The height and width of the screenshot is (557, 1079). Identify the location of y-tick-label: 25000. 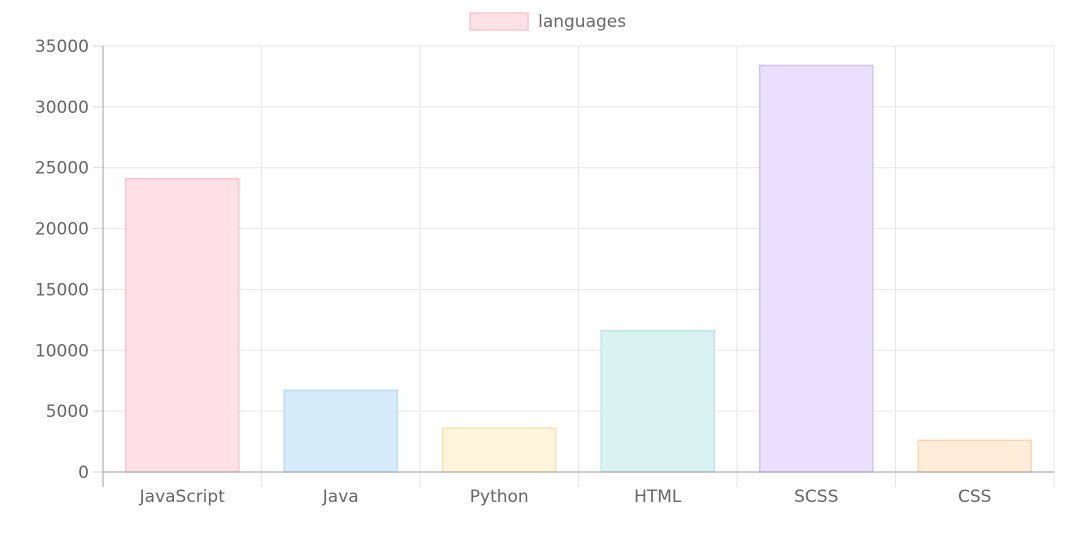
(62, 169).